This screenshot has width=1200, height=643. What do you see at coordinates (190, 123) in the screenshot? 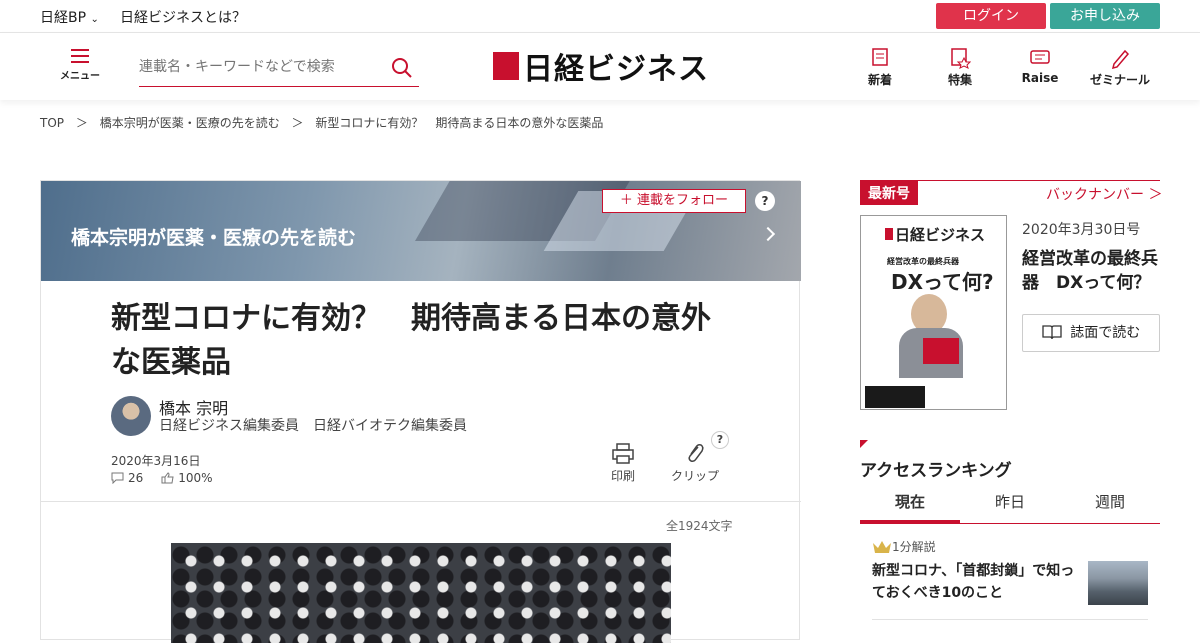
I see `breadcrumb-series: 橋本宗明が医薬・医療の先を読む` at bounding box center [190, 123].